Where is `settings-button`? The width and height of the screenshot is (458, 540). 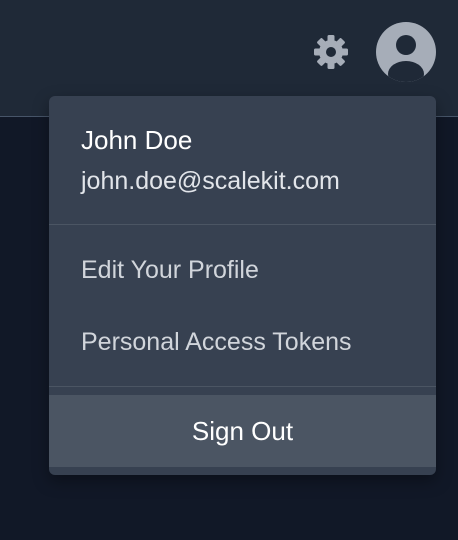
settings-button is located at coordinates (331, 52).